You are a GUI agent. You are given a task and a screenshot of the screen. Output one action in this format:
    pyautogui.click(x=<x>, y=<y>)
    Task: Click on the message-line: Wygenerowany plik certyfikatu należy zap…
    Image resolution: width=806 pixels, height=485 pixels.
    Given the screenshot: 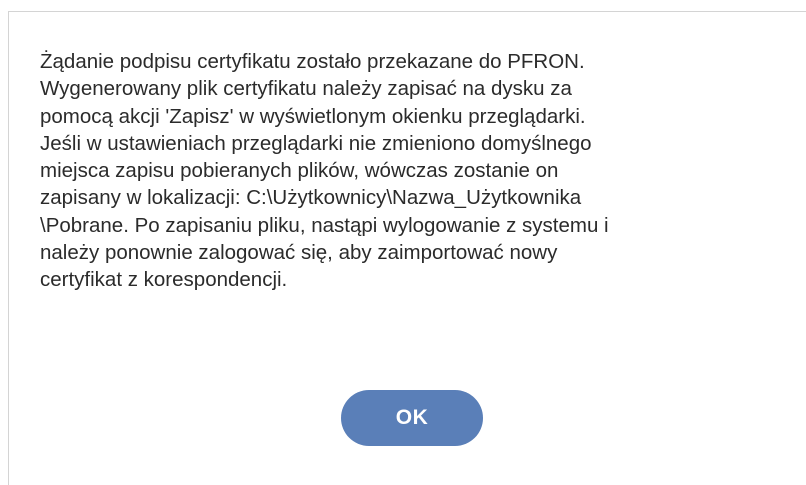 What is the action you would take?
    pyautogui.click(x=306, y=89)
    